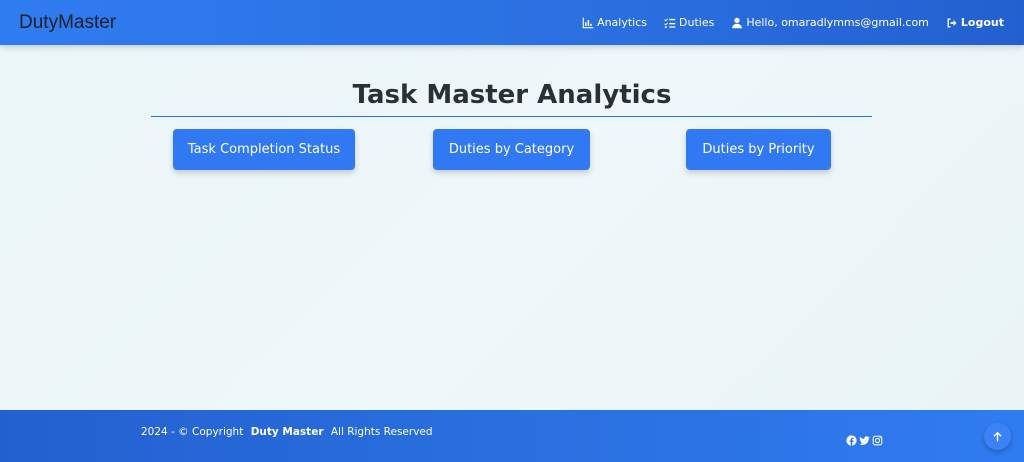 The width and height of the screenshot is (1024, 462). What do you see at coordinates (511, 149) in the screenshot?
I see `duties-by-category-button: Duties by Category` at bounding box center [511, 149].